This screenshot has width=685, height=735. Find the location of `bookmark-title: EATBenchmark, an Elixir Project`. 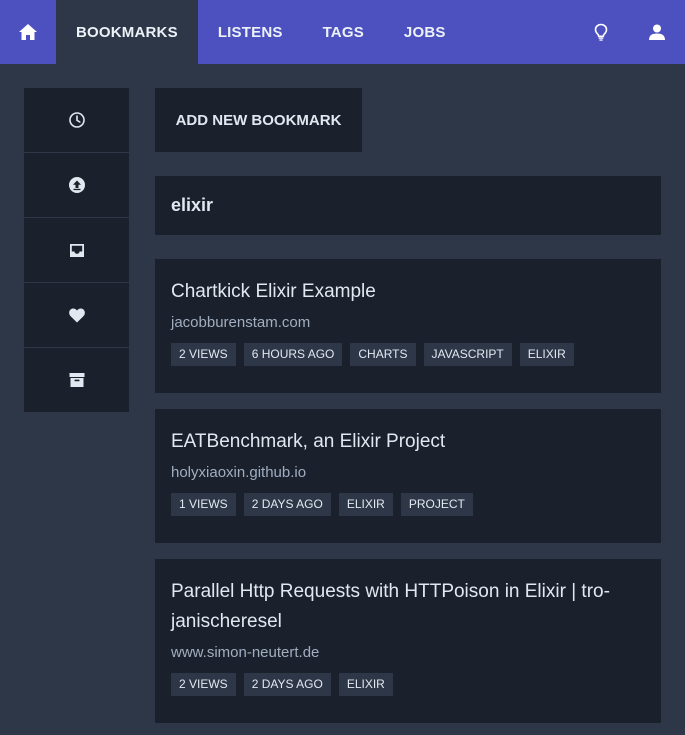

bookmark-title: EATBenchmark, an Elixir Project is located at coordinates (408, 433).